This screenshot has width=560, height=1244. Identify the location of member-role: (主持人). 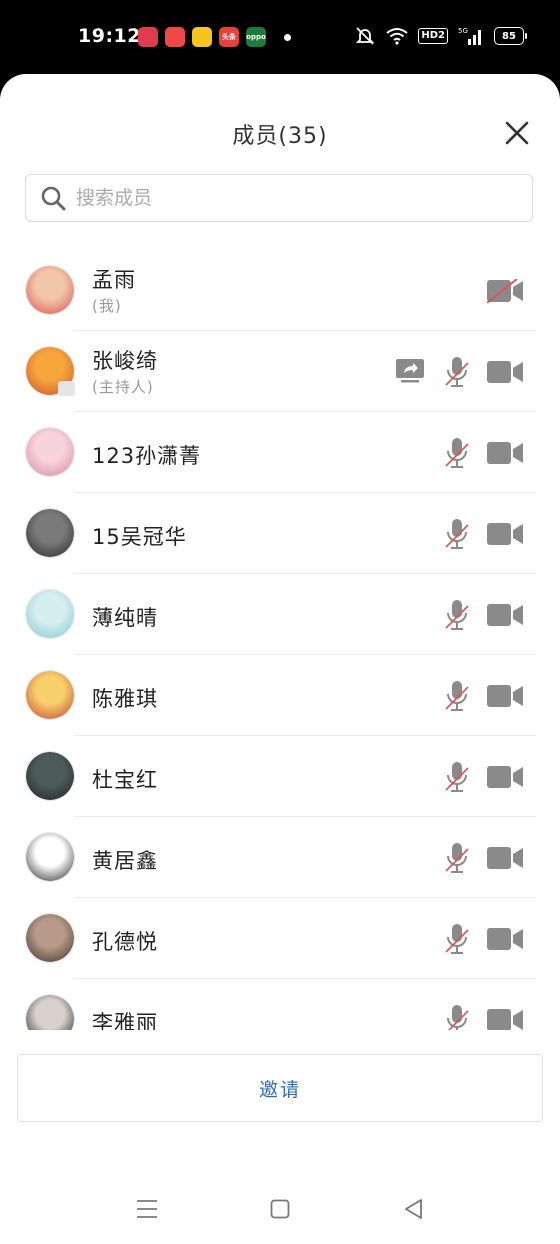
(123, 387).